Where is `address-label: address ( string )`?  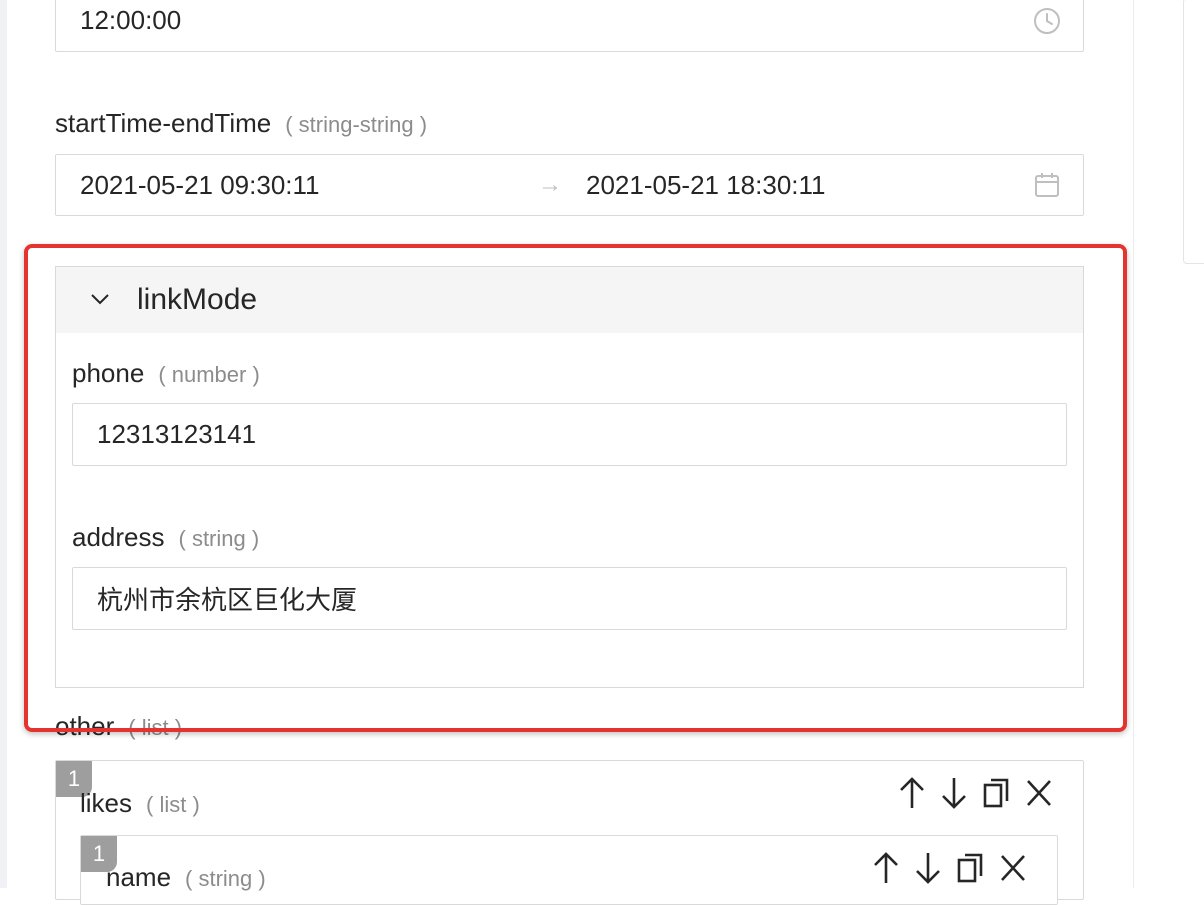
address-label: address ( string ) is located at coordinates (165, 537).